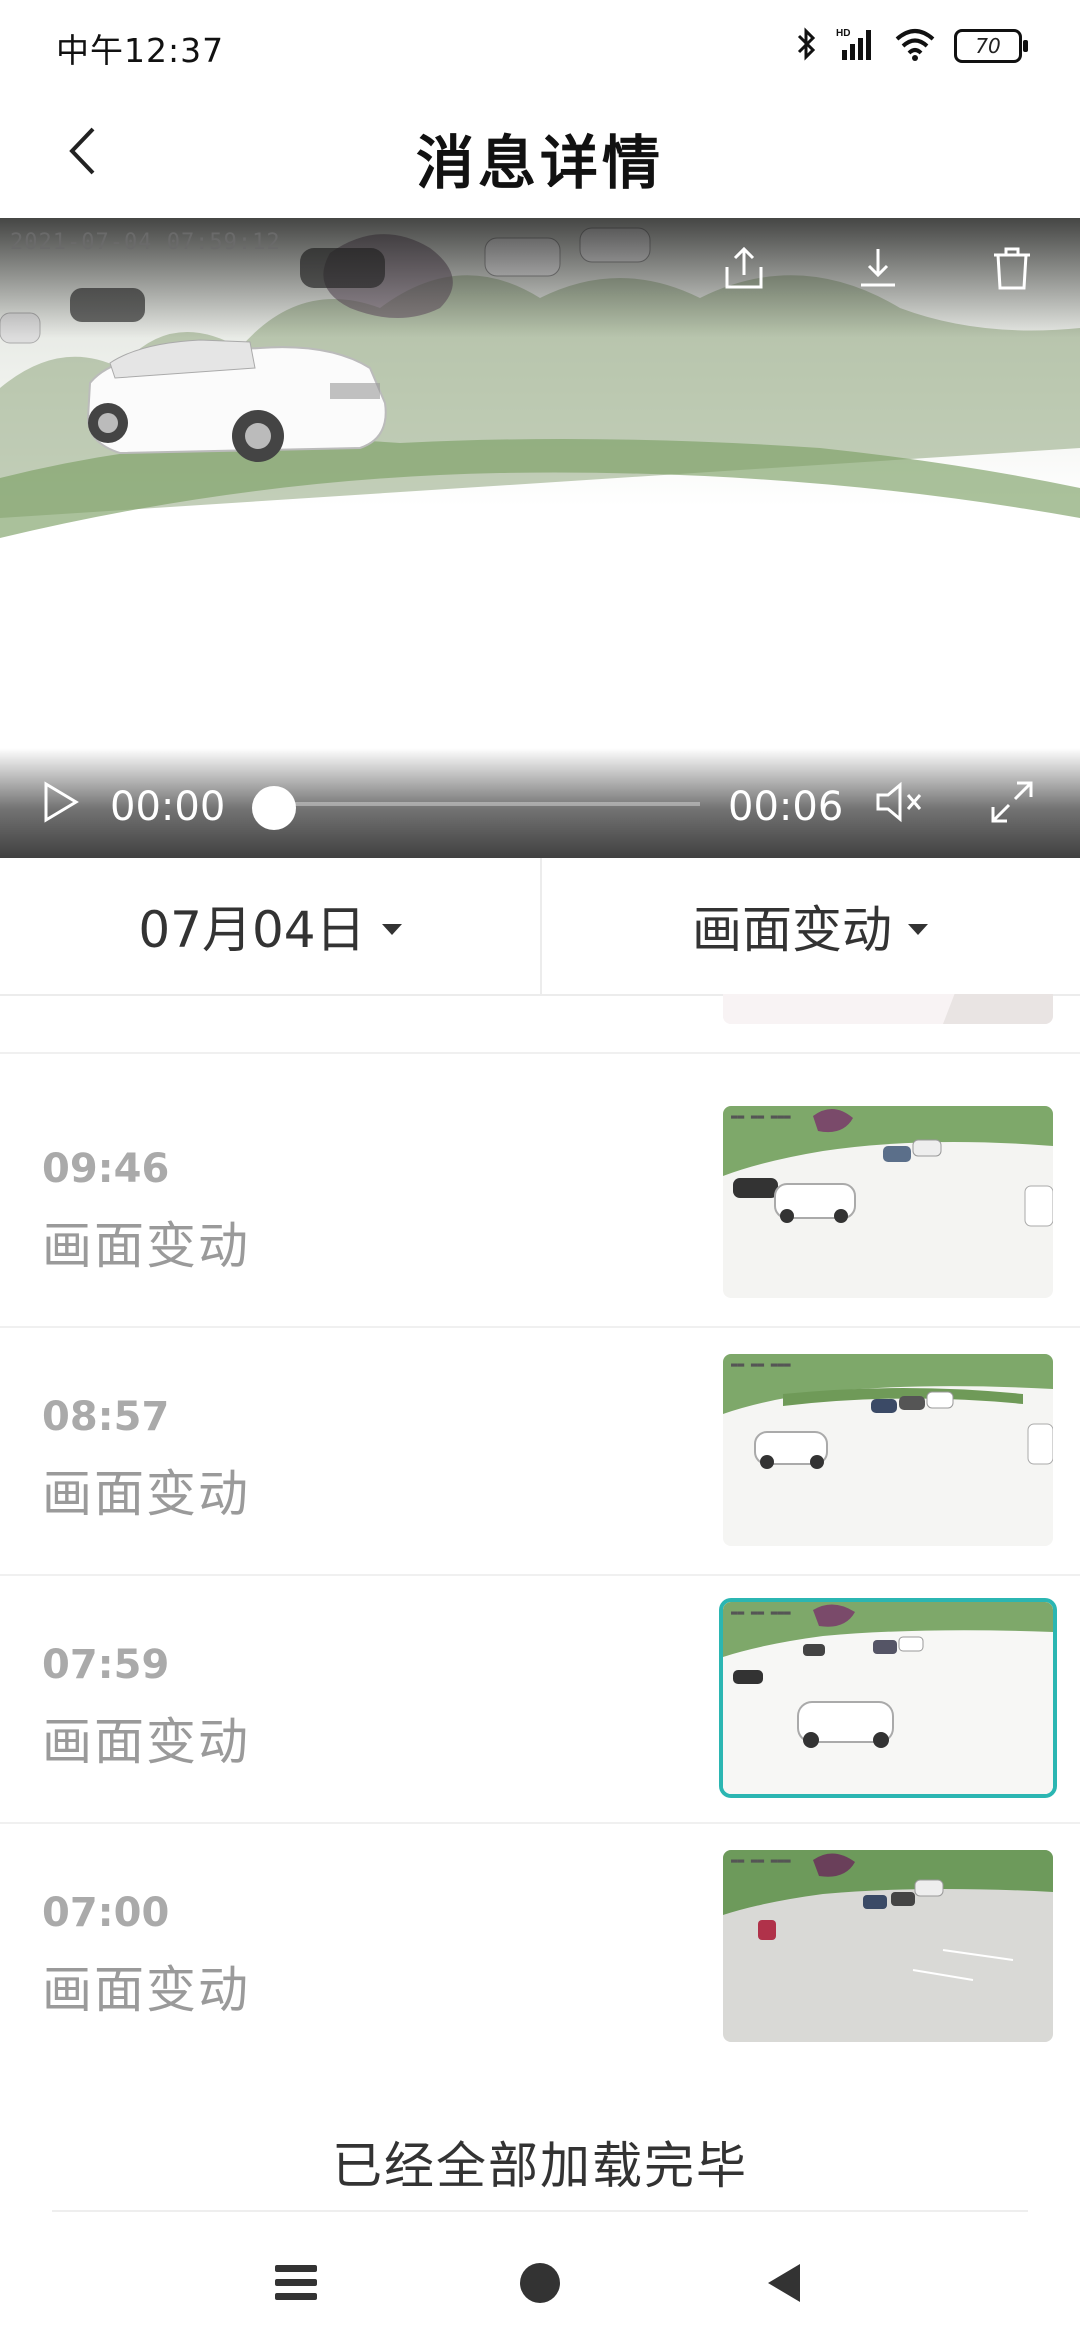  Describe the element at coordinates (106, 1913) in the screenshot. I see `event-time: 07:00` at that location.